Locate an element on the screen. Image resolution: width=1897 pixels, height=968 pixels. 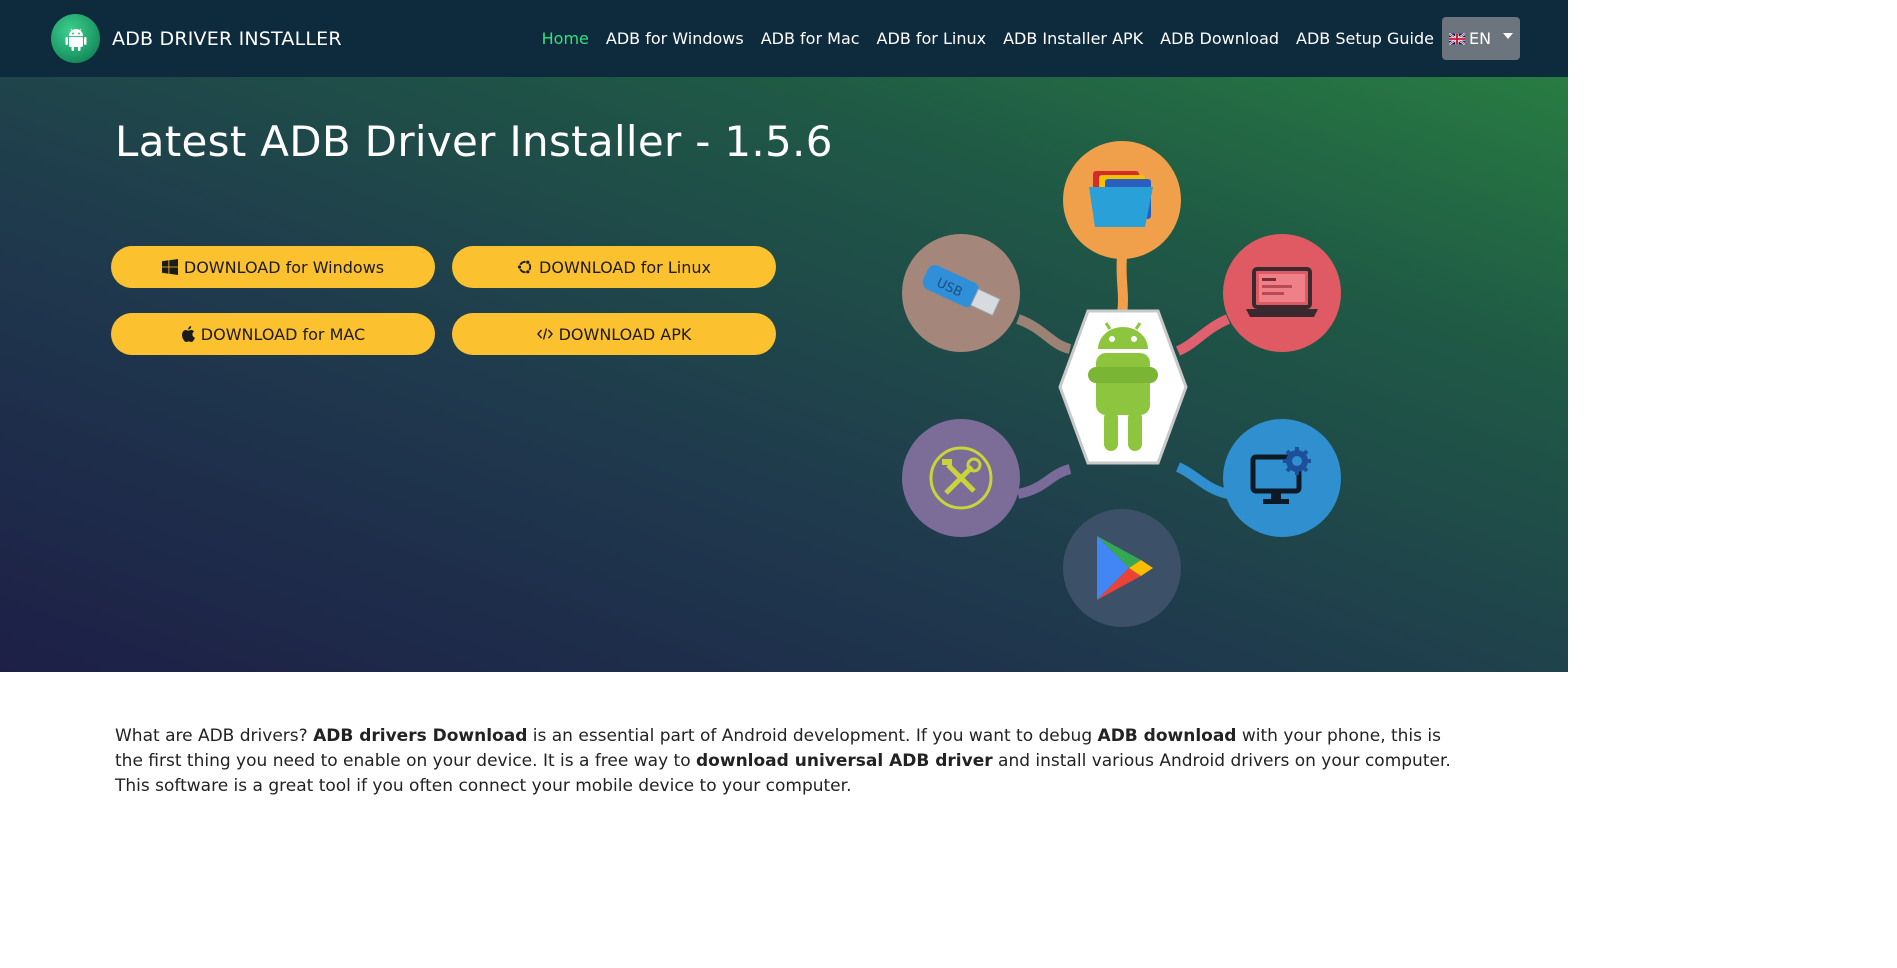
nav-adb-for-linux: ADB for Linux is located at coordinates (932, 38).